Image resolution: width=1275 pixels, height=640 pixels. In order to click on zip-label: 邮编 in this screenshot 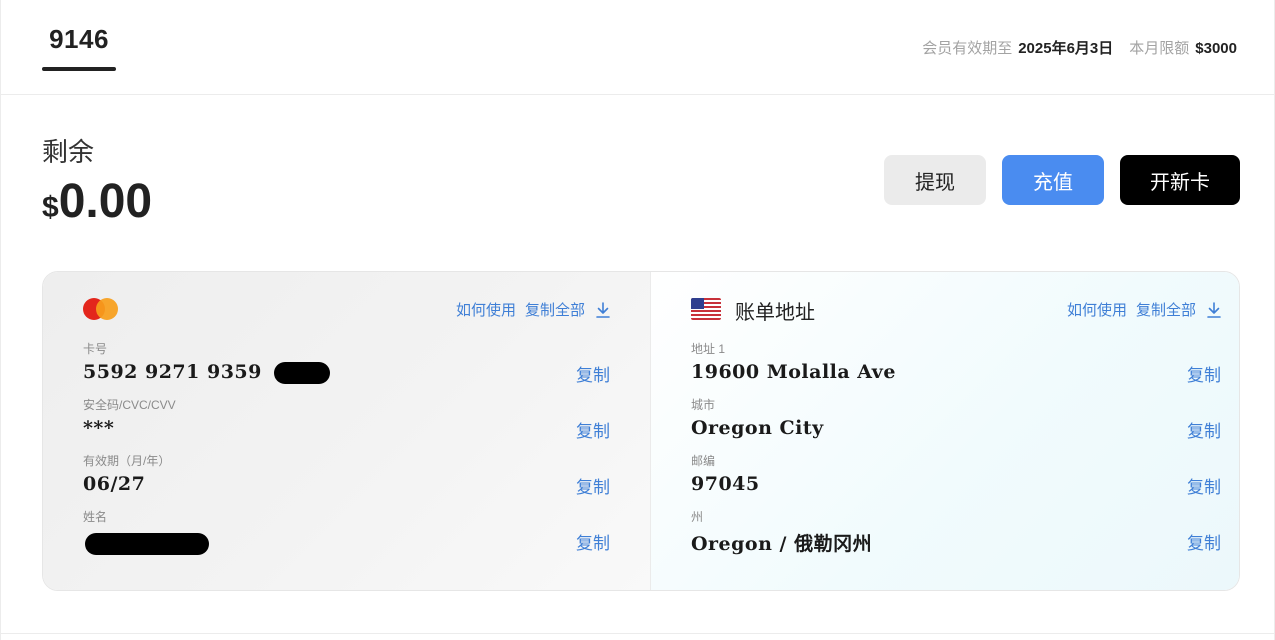, I will do `click(703, 461)`.